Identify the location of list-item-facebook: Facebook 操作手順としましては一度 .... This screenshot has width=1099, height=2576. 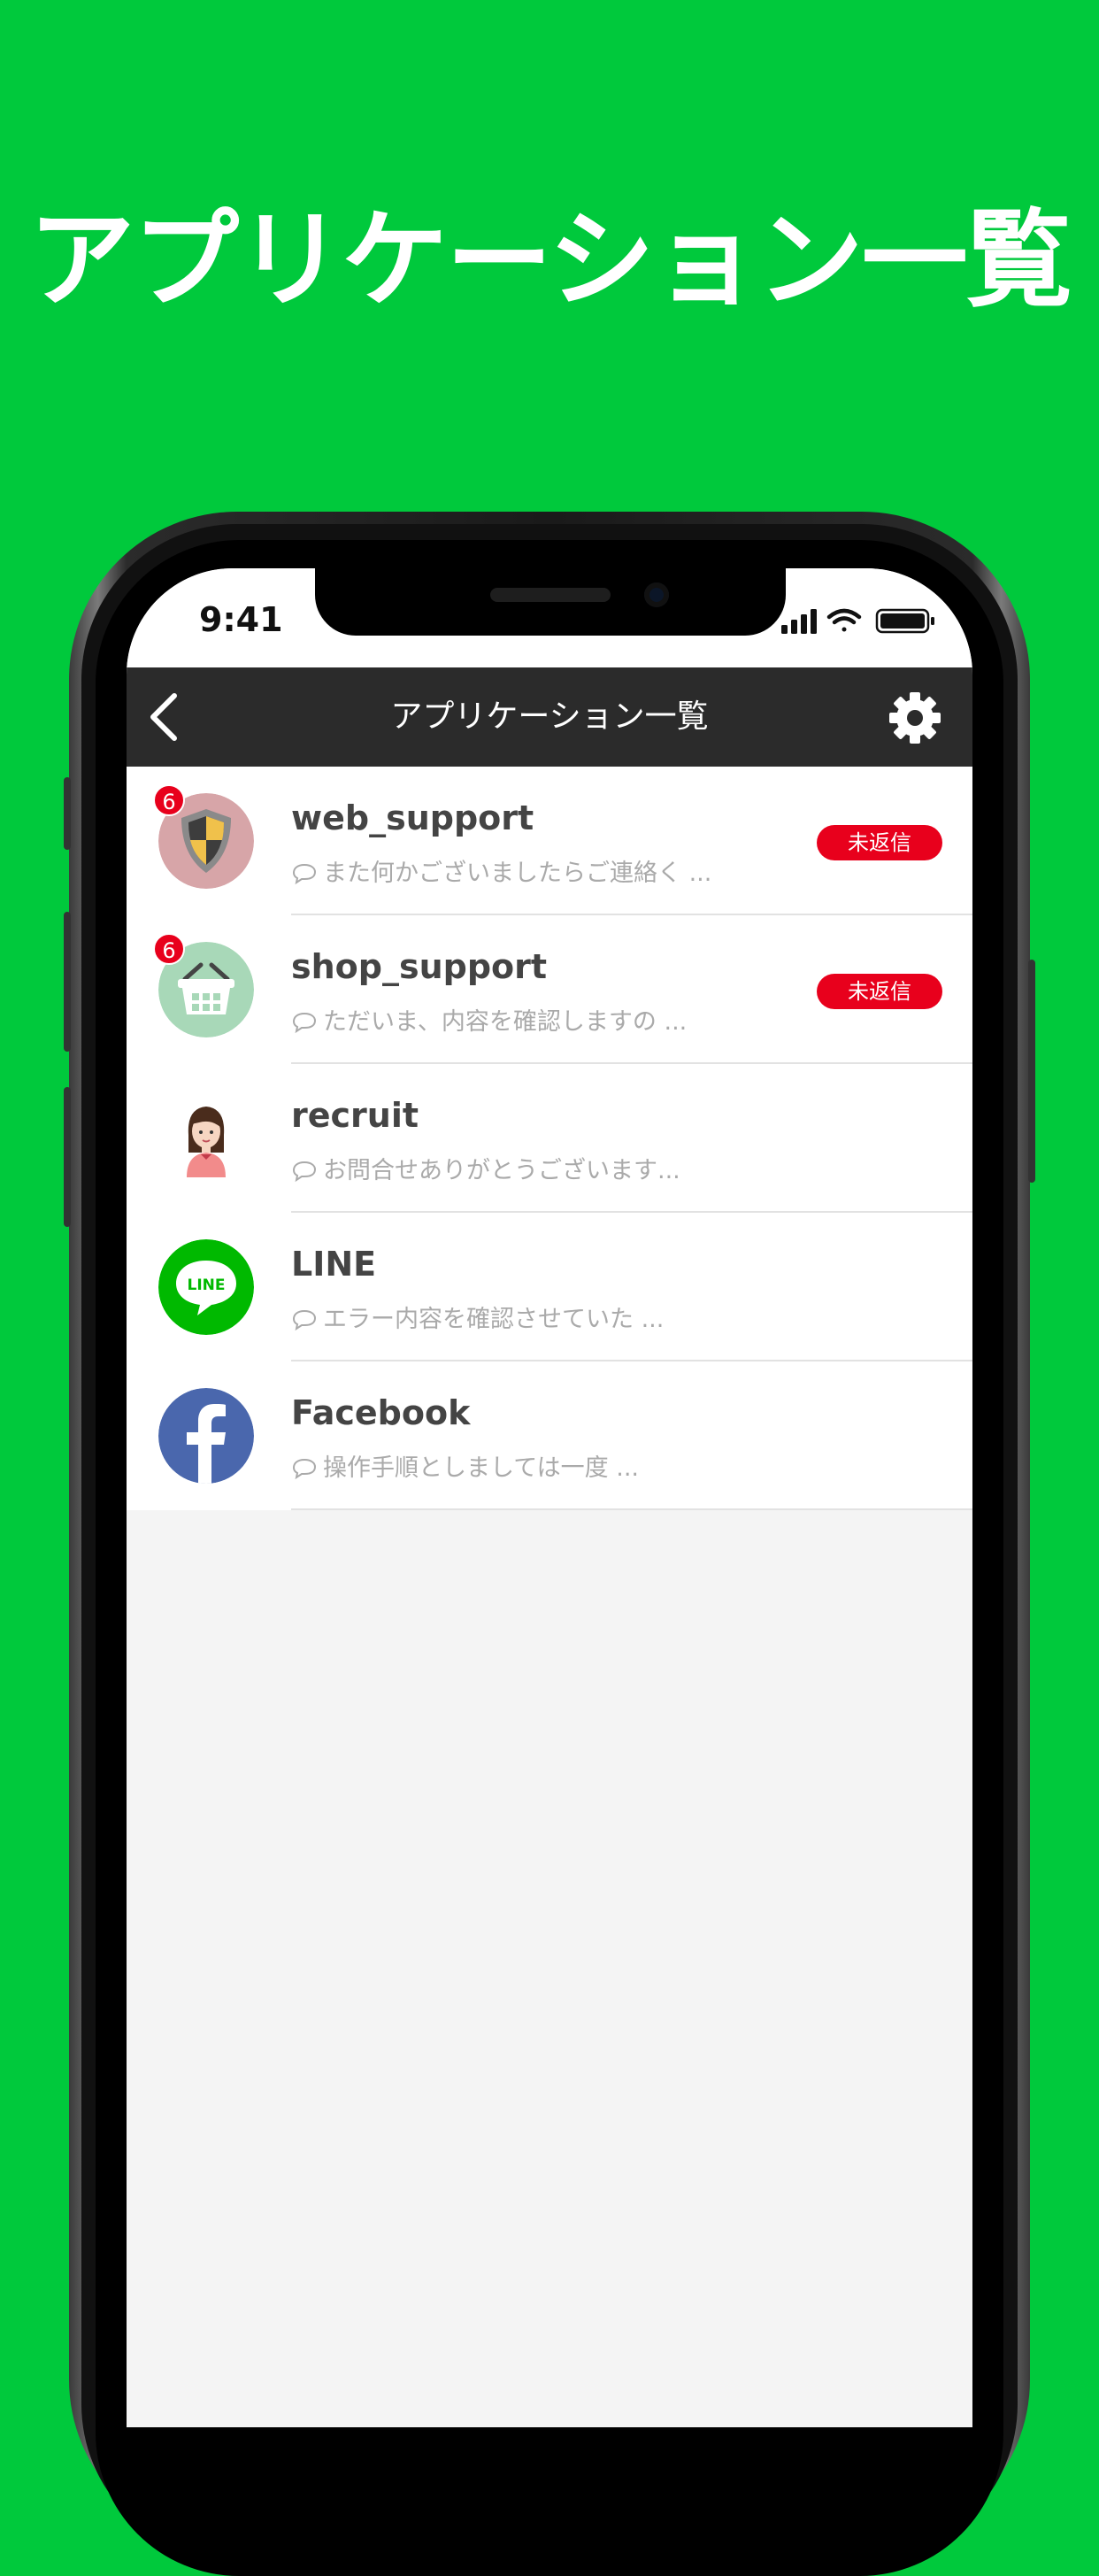
(549, 1435).